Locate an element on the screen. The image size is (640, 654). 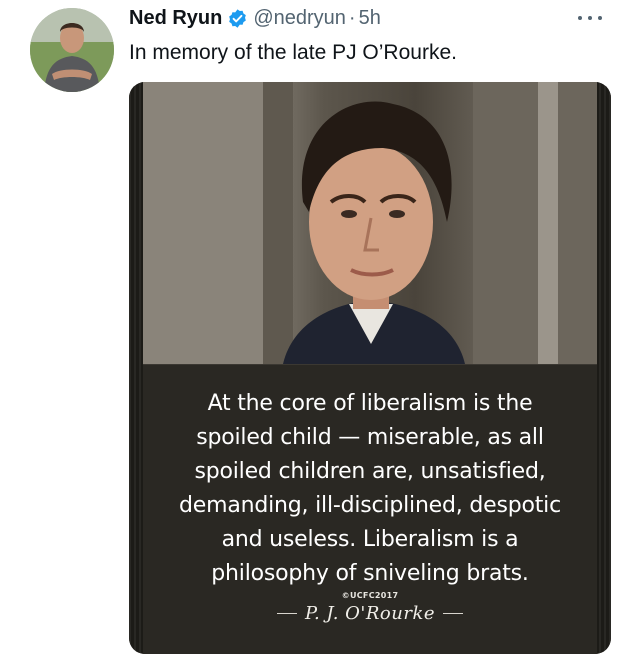
avatar-photo is located at coordinates (72, 50).